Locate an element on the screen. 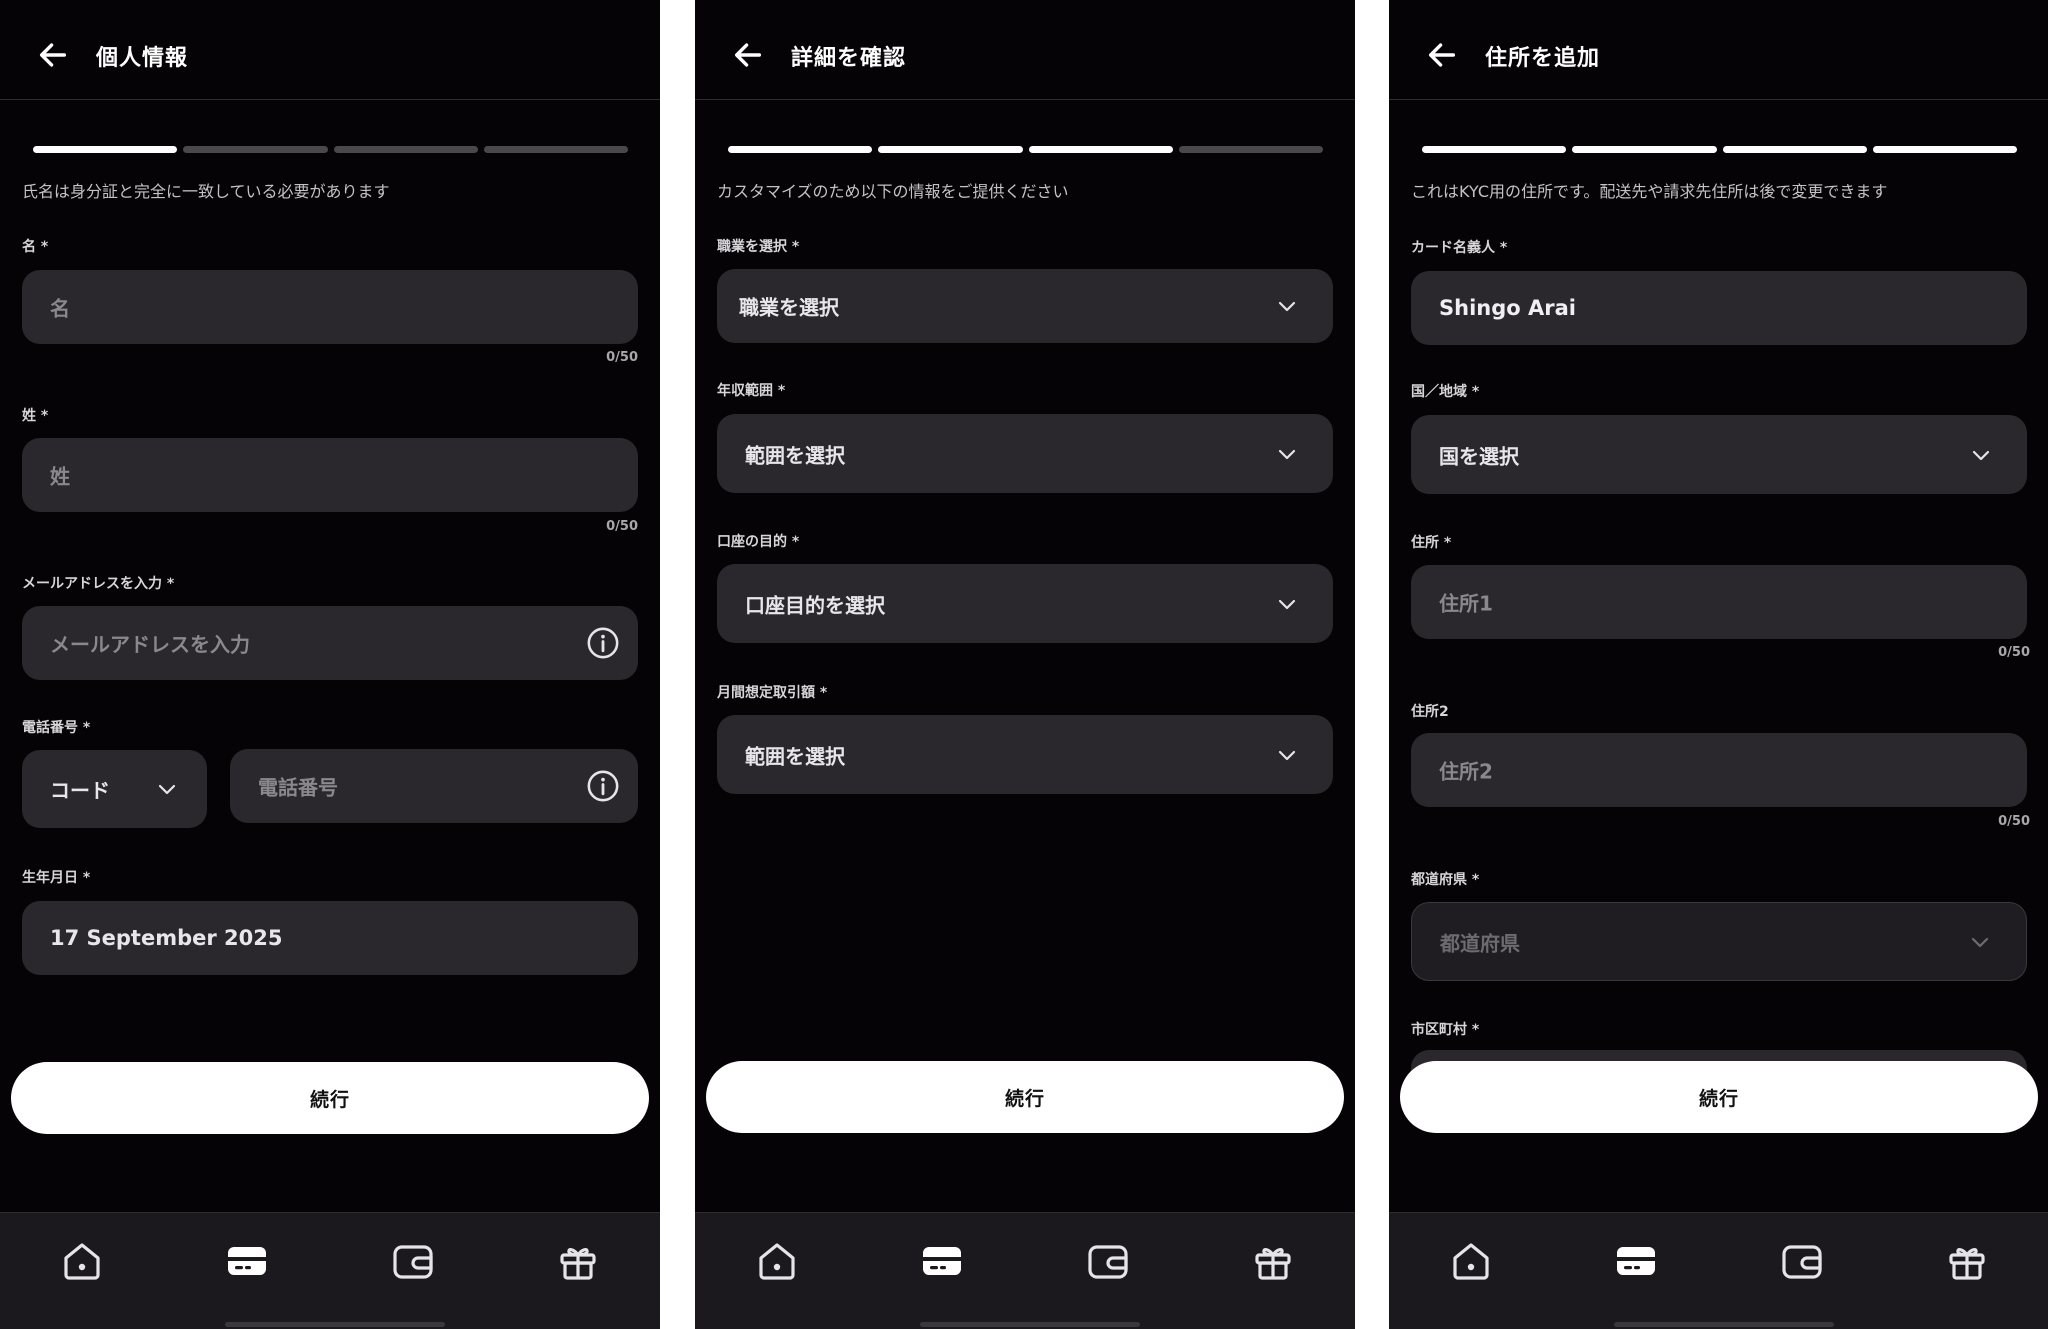 This screenshot has height=1329, width=2048. page-title: 詳細を確認 is located at coordinates (849, 58).